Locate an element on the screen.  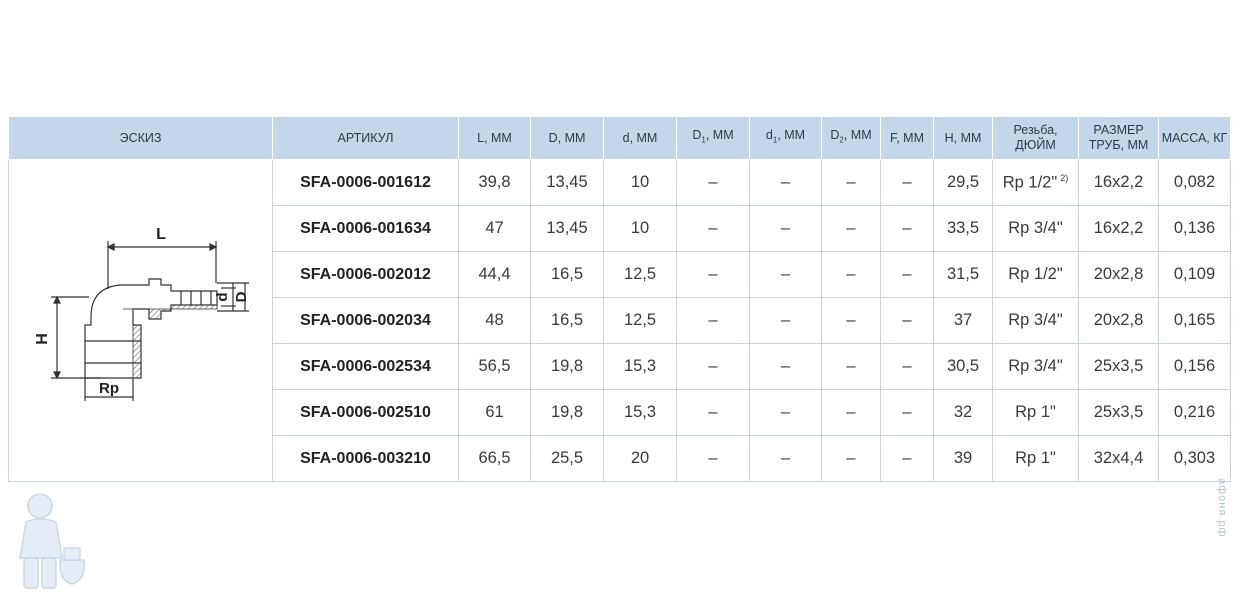
cell-pipe: 32x4,4 is located at coordinates (1118, 458).